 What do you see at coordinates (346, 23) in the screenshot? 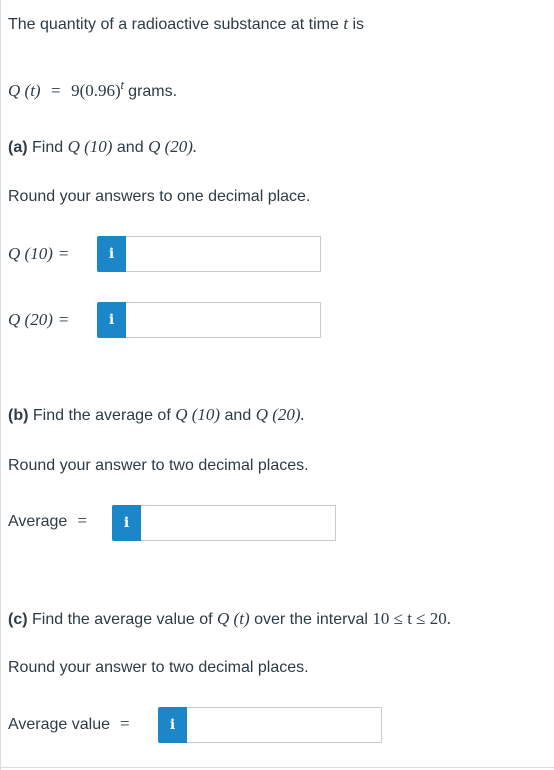
I see `intro-variable: t` at bounding box center [346, 23].